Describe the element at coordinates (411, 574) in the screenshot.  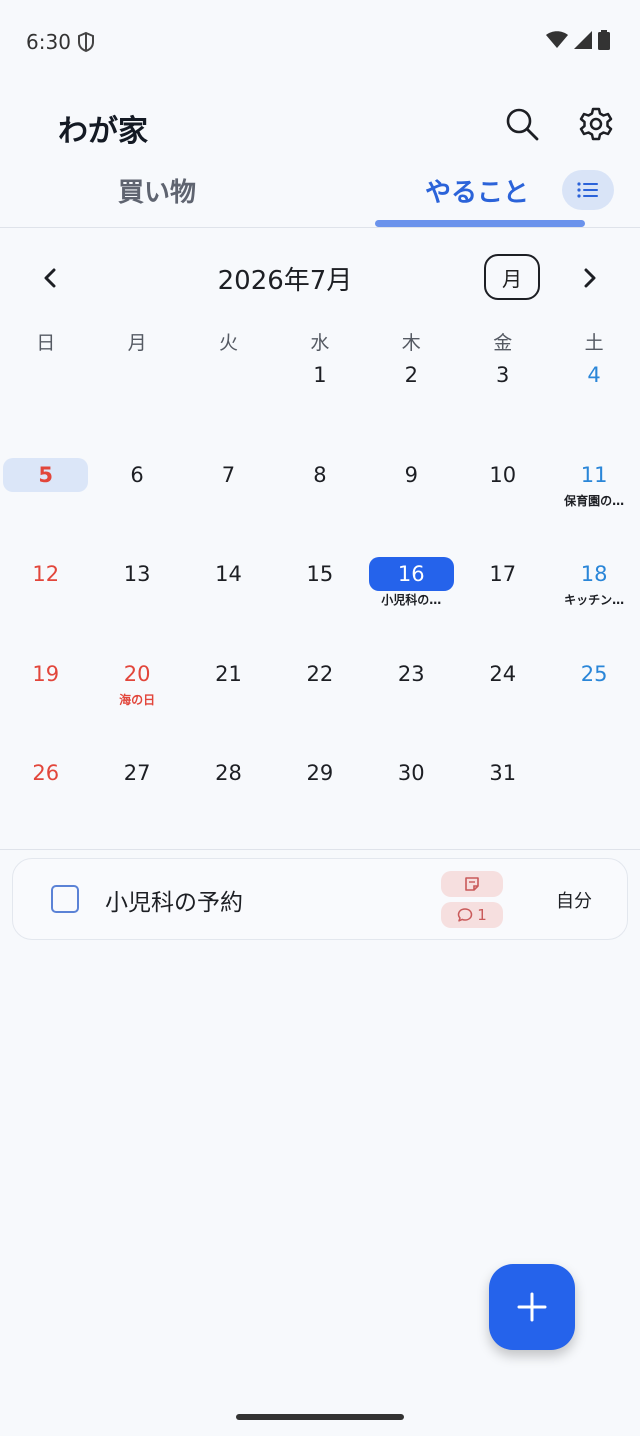
I see `day-number: 16` at that location.